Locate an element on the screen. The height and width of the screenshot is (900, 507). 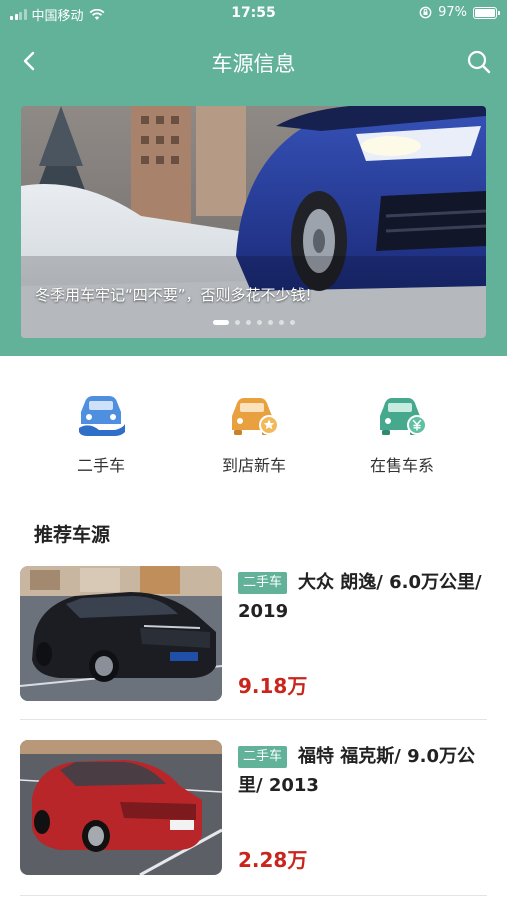
quick-link-on-sale-series: 在售车系 is located at coordinates (402, 434).